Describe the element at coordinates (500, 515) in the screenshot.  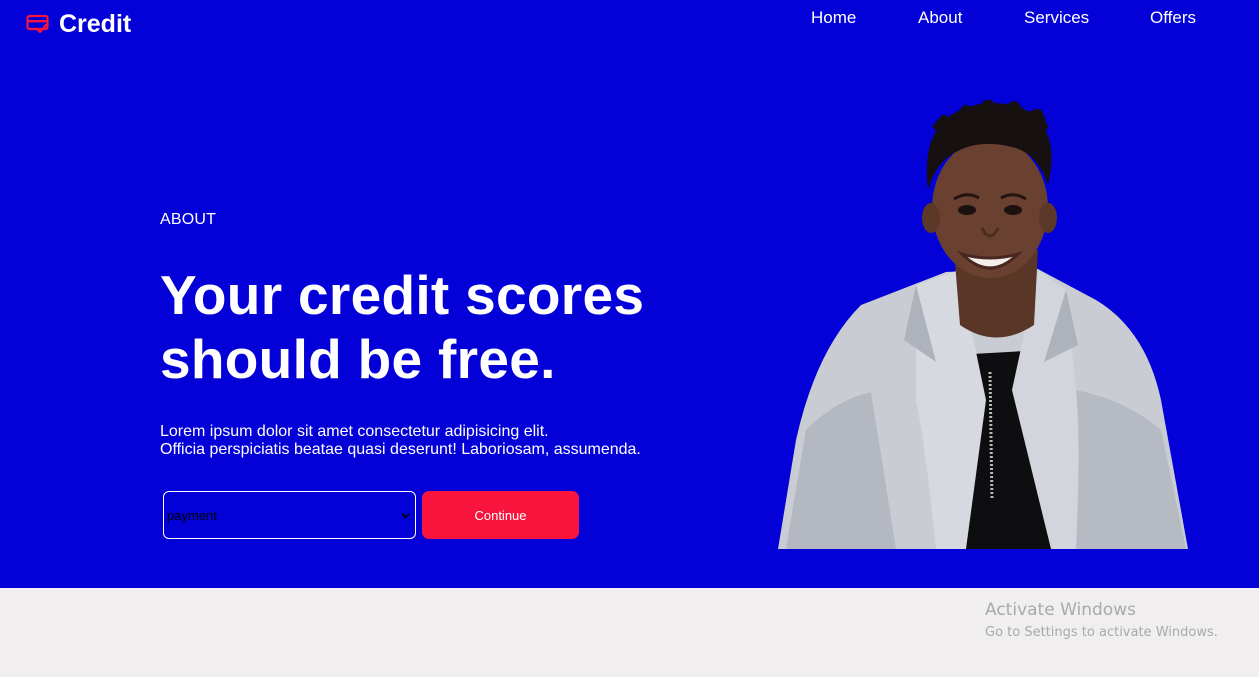
I see `continue-button: Continue` at that location.